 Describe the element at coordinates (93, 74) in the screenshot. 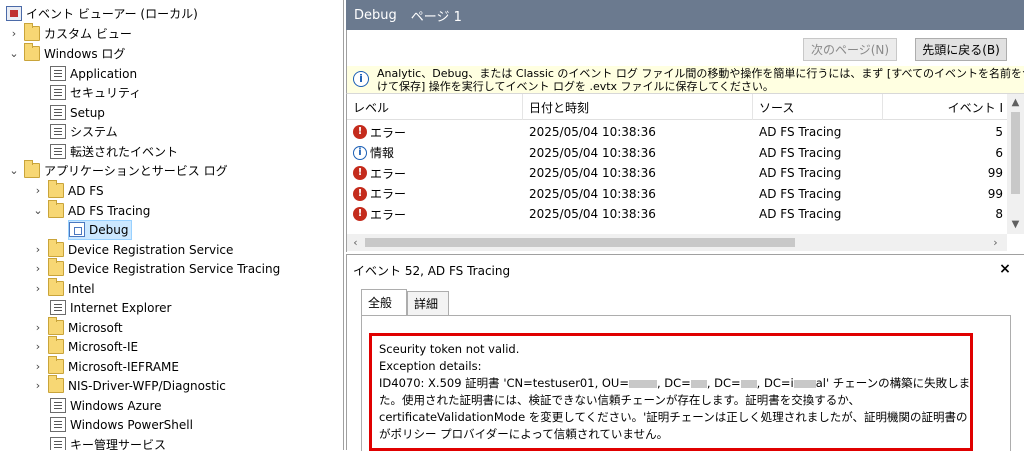

I see `tree-item-application: Application` at that location.